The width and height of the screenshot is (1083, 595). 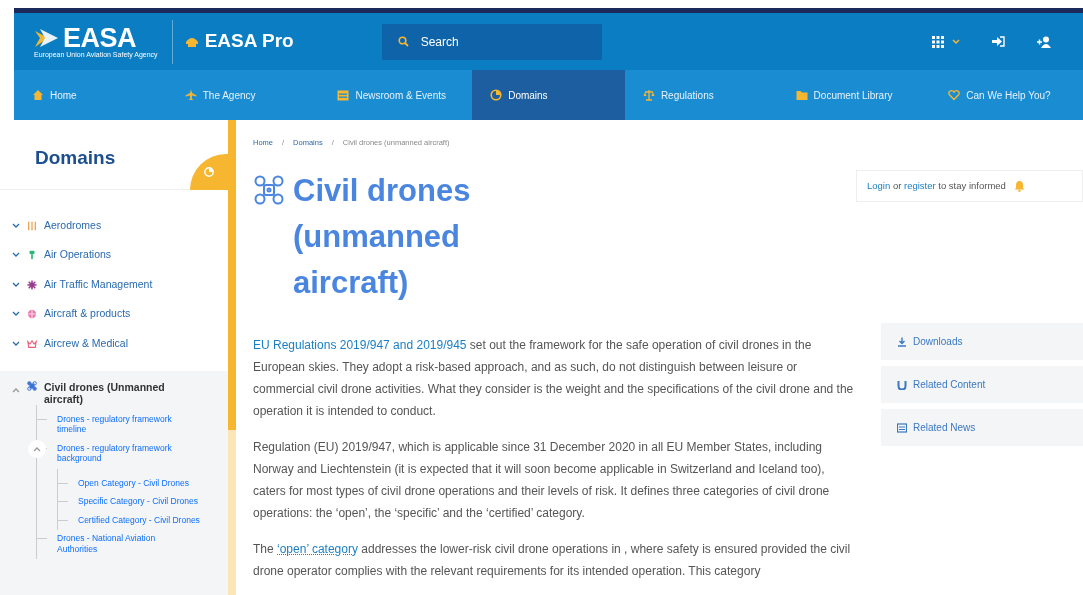 I want to click on sidebar-subitem: Open Category - Civil Drones, so click(x=143, y=482).